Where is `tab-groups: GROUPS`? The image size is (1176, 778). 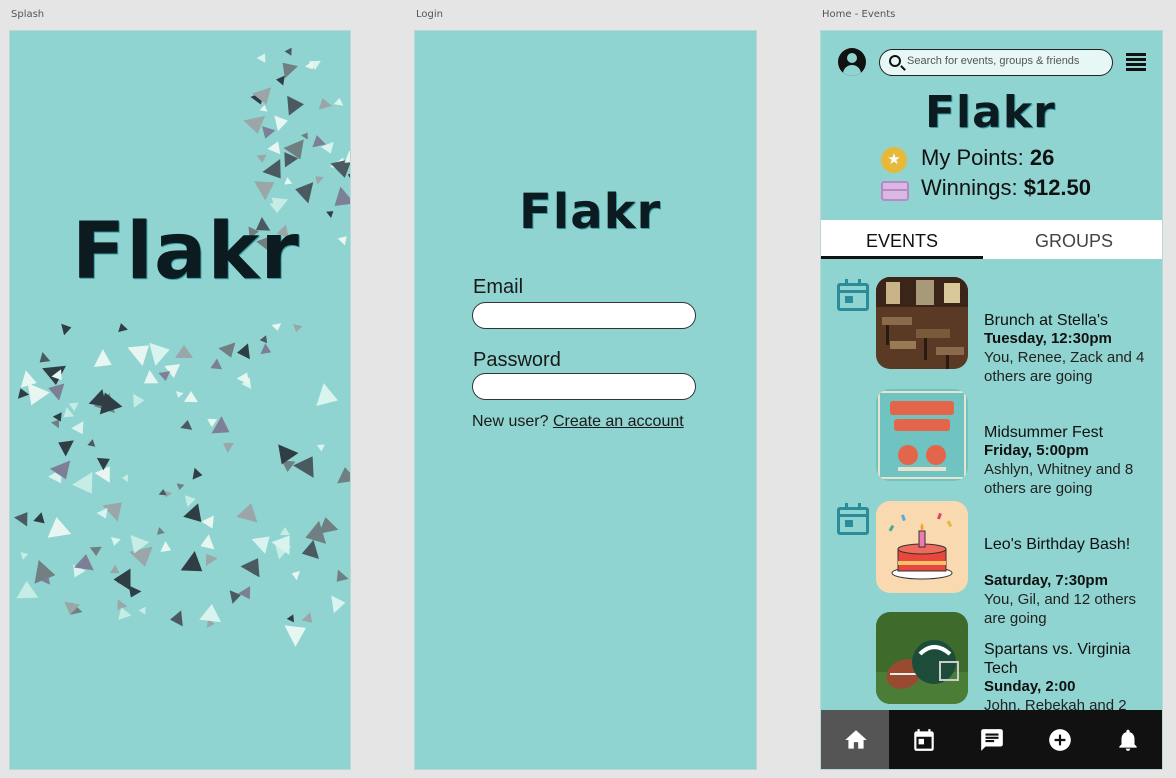
tab-groups: GROUPS is located at coordinates (1074, 239).